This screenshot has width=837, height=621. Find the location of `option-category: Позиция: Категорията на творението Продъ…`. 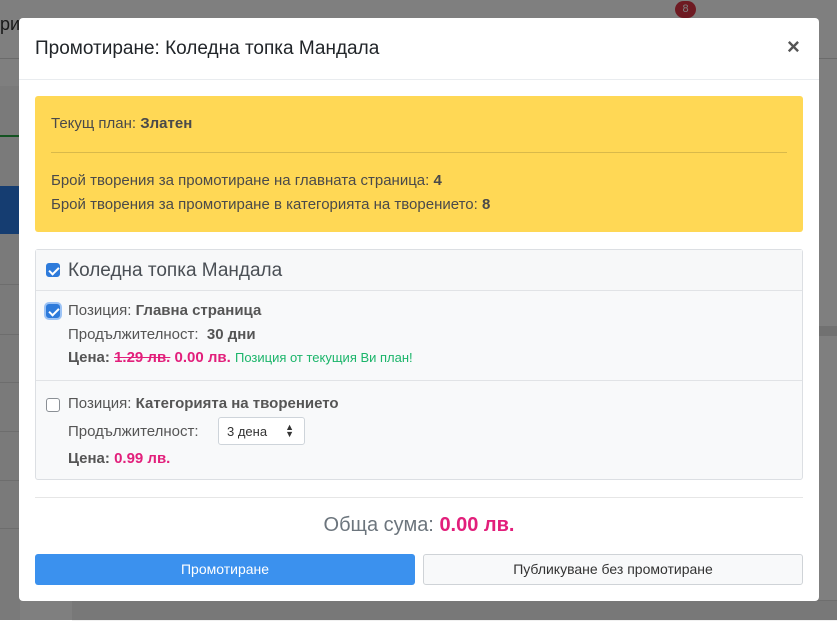

option-category: Позиция: Категорията на творението Продъ… is located at coordinates (419, 429).